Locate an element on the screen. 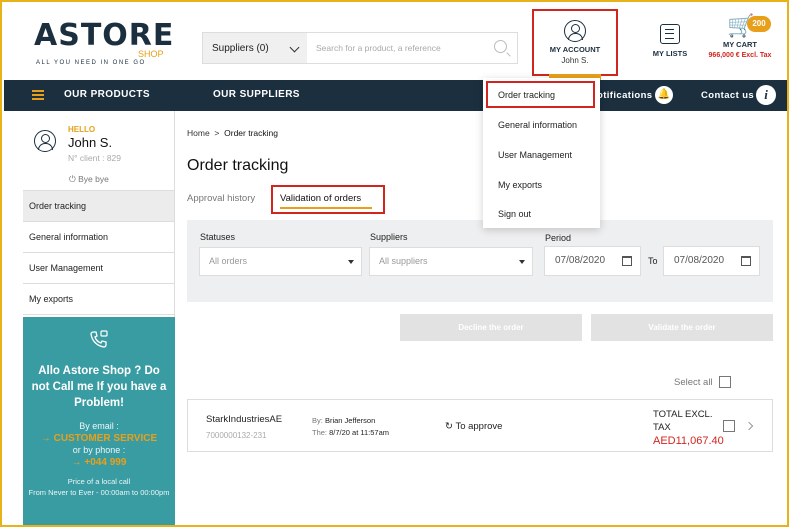 Image resolution: width=789 pixels, height=527 pixels. statuses-label: Statuses is located at coordinates (218, 237).